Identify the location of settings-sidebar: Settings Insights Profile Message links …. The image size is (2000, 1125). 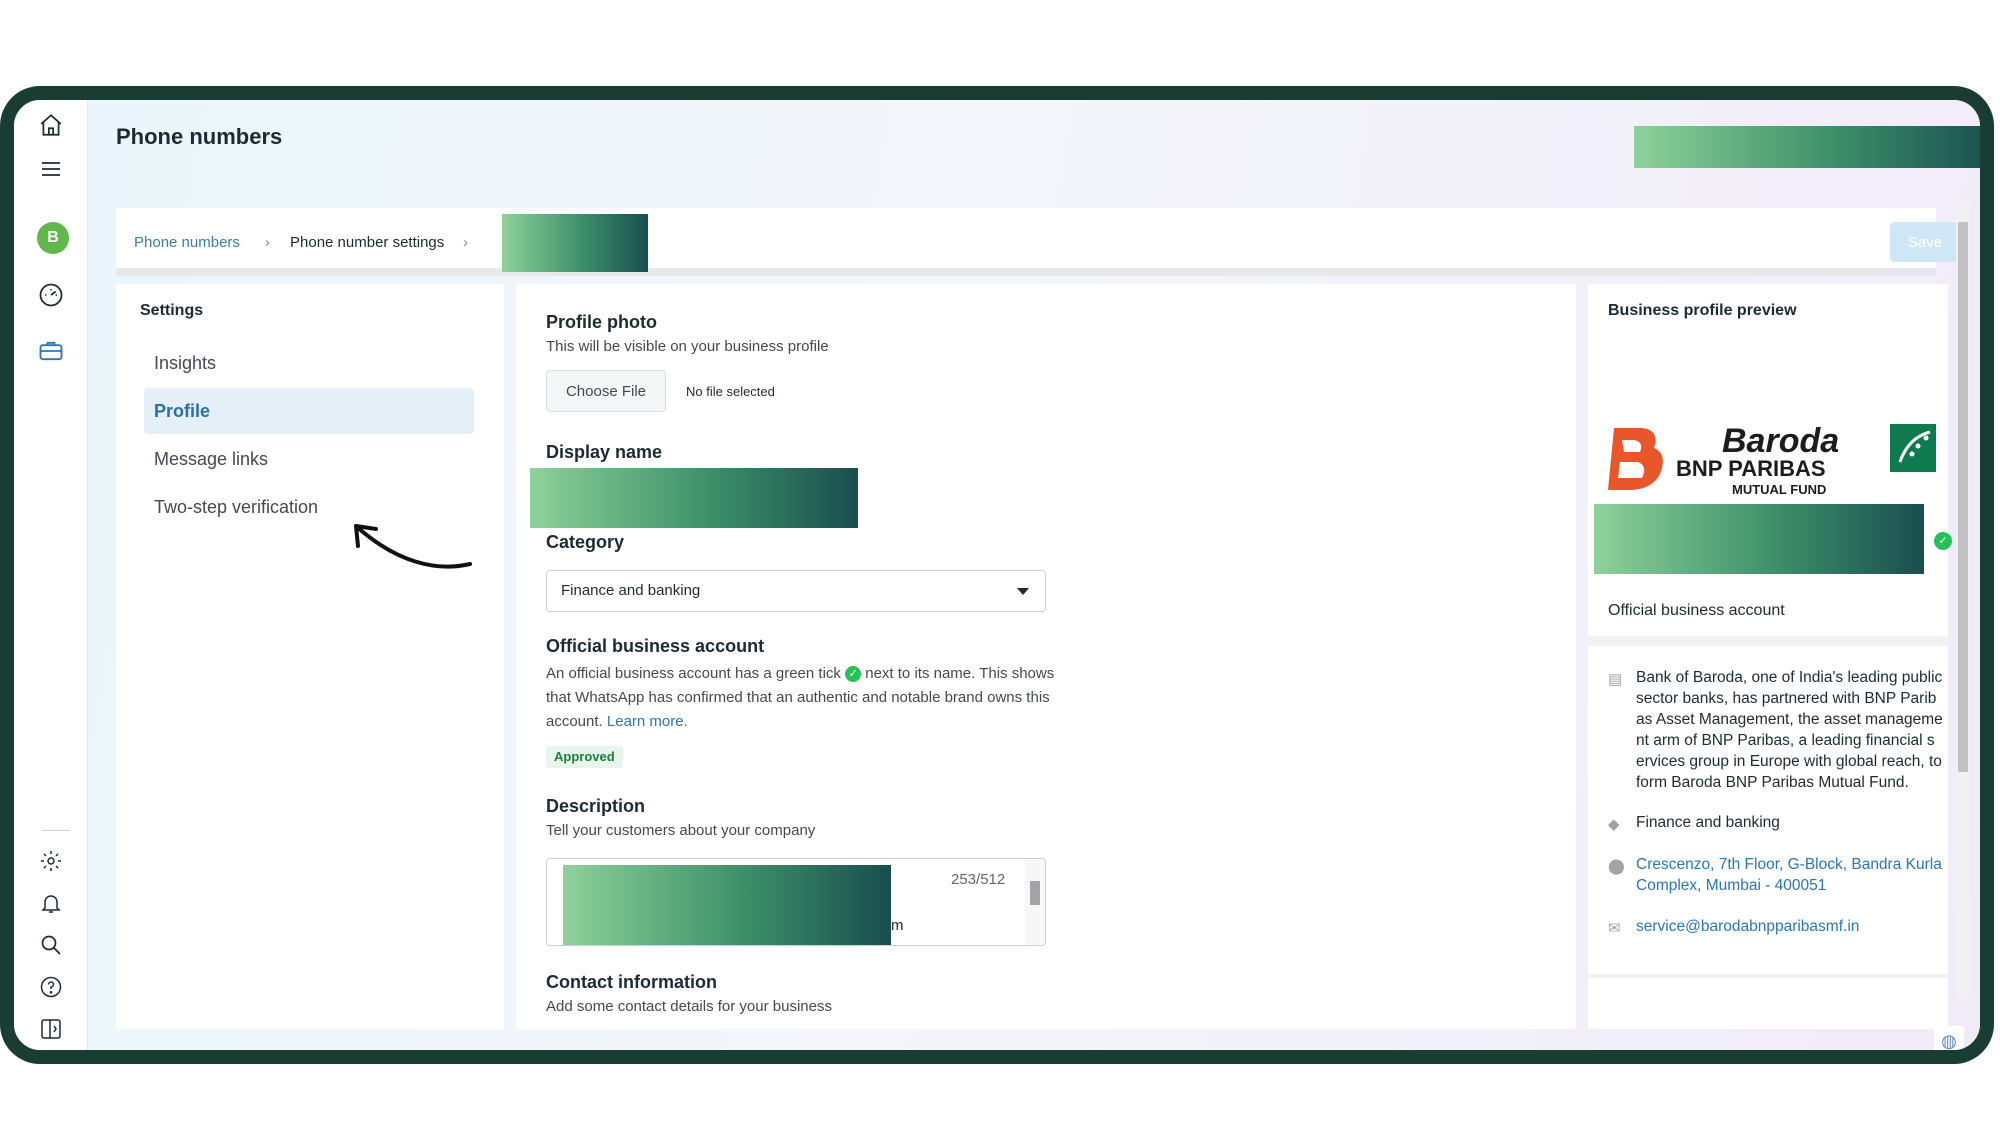
(310, 656).